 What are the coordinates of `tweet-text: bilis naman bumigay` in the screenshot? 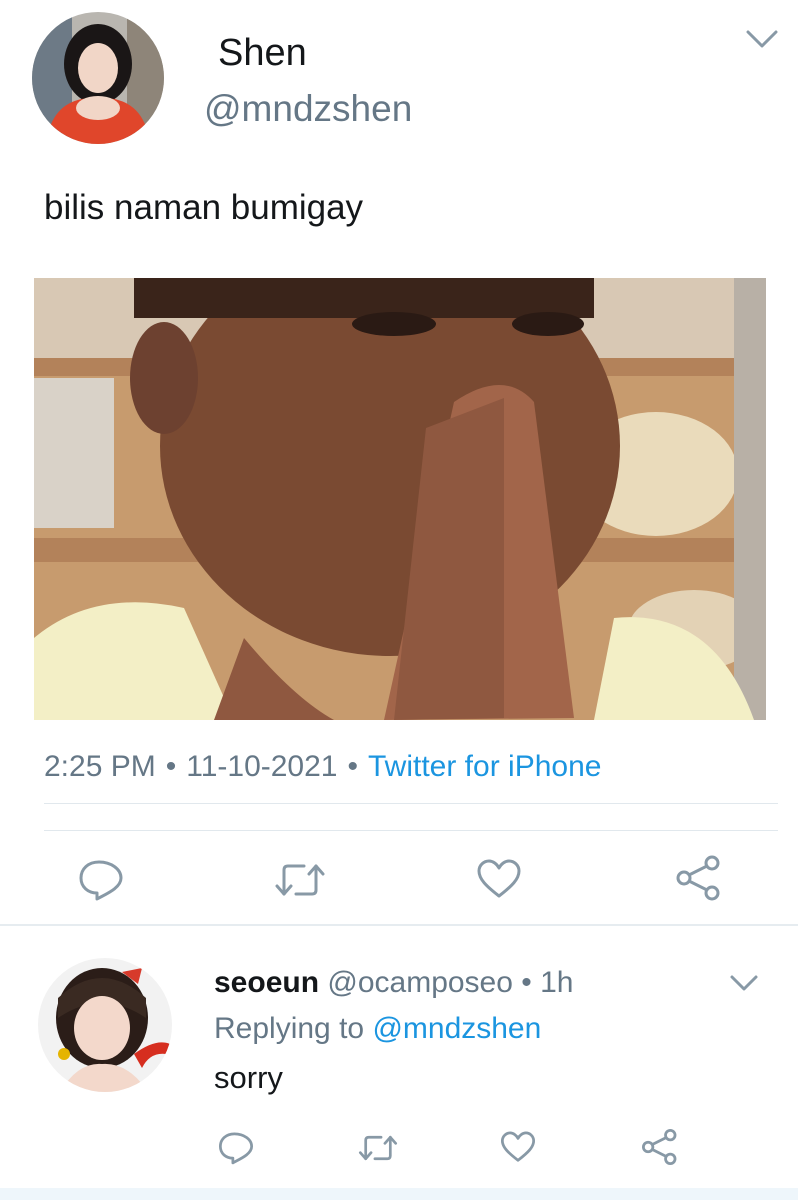 It's located at (204, 207).